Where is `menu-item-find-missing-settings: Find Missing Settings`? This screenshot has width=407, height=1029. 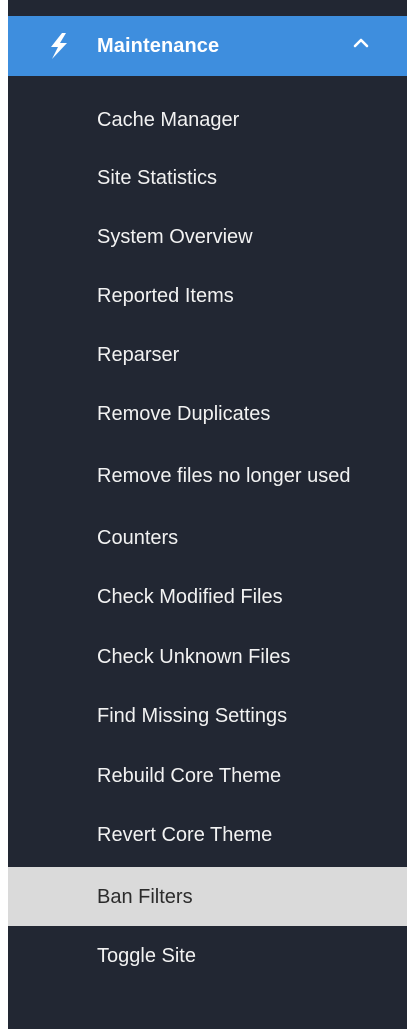
menu-item-find-missing-settings: Find Missing Settings is located at coordinates (207, 716).